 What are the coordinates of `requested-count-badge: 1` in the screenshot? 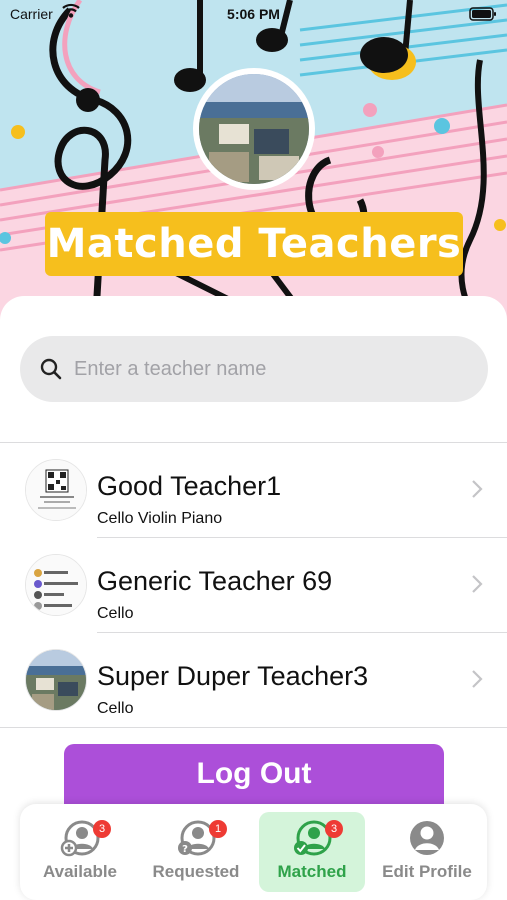 It's located at (218, 829).